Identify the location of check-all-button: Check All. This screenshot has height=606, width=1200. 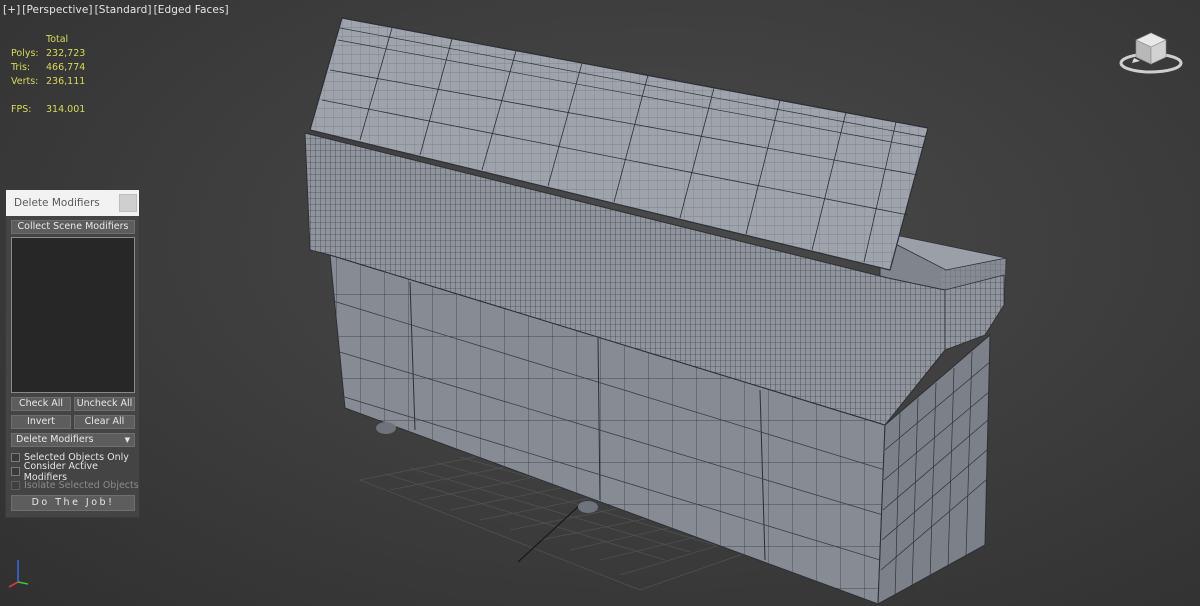
(41, 404).